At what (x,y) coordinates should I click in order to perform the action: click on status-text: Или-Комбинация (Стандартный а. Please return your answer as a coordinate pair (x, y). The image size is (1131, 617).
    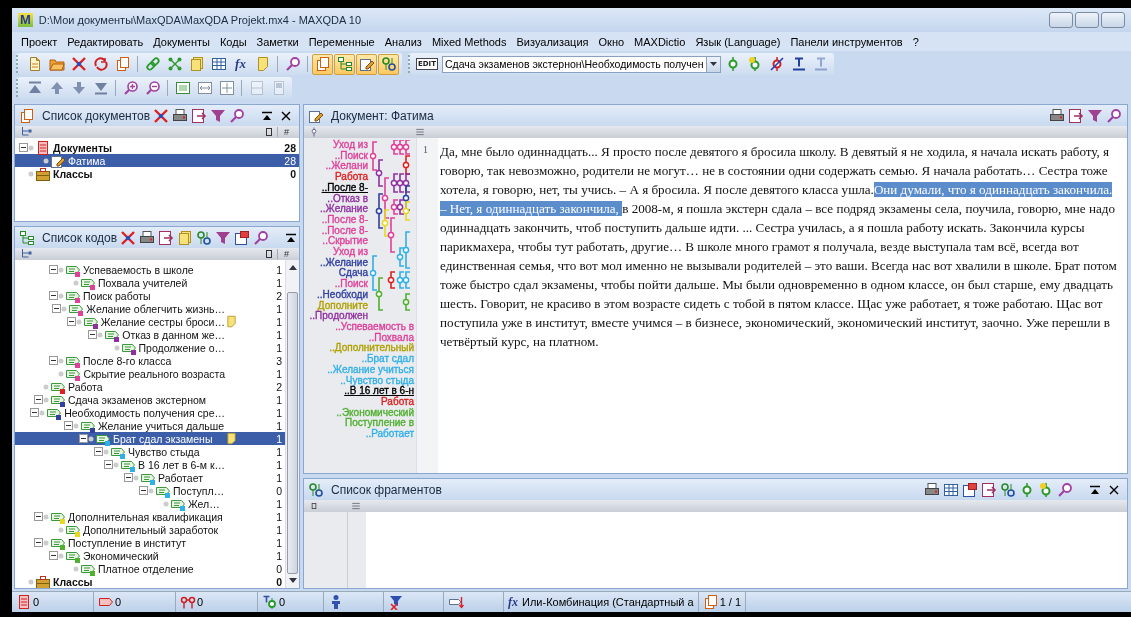
    Looking at the image, I should click on (608, 602).